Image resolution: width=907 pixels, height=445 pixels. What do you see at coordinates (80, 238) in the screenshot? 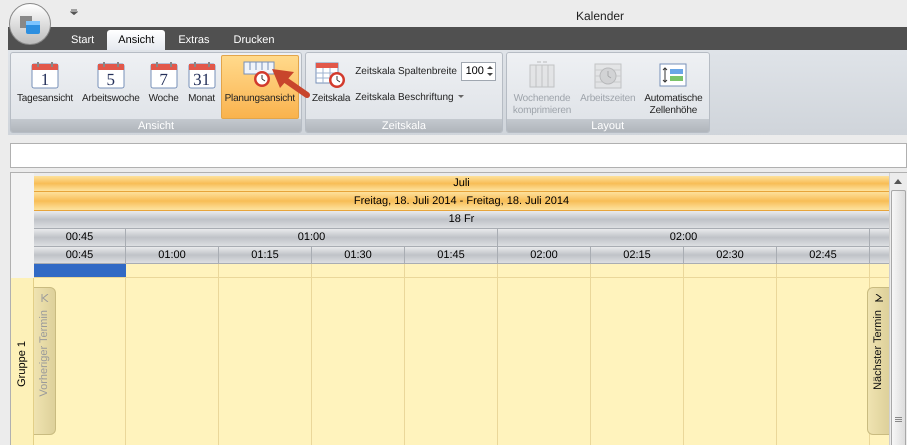
I see `hour-header: 00:45` at bounding box center [80, 238].